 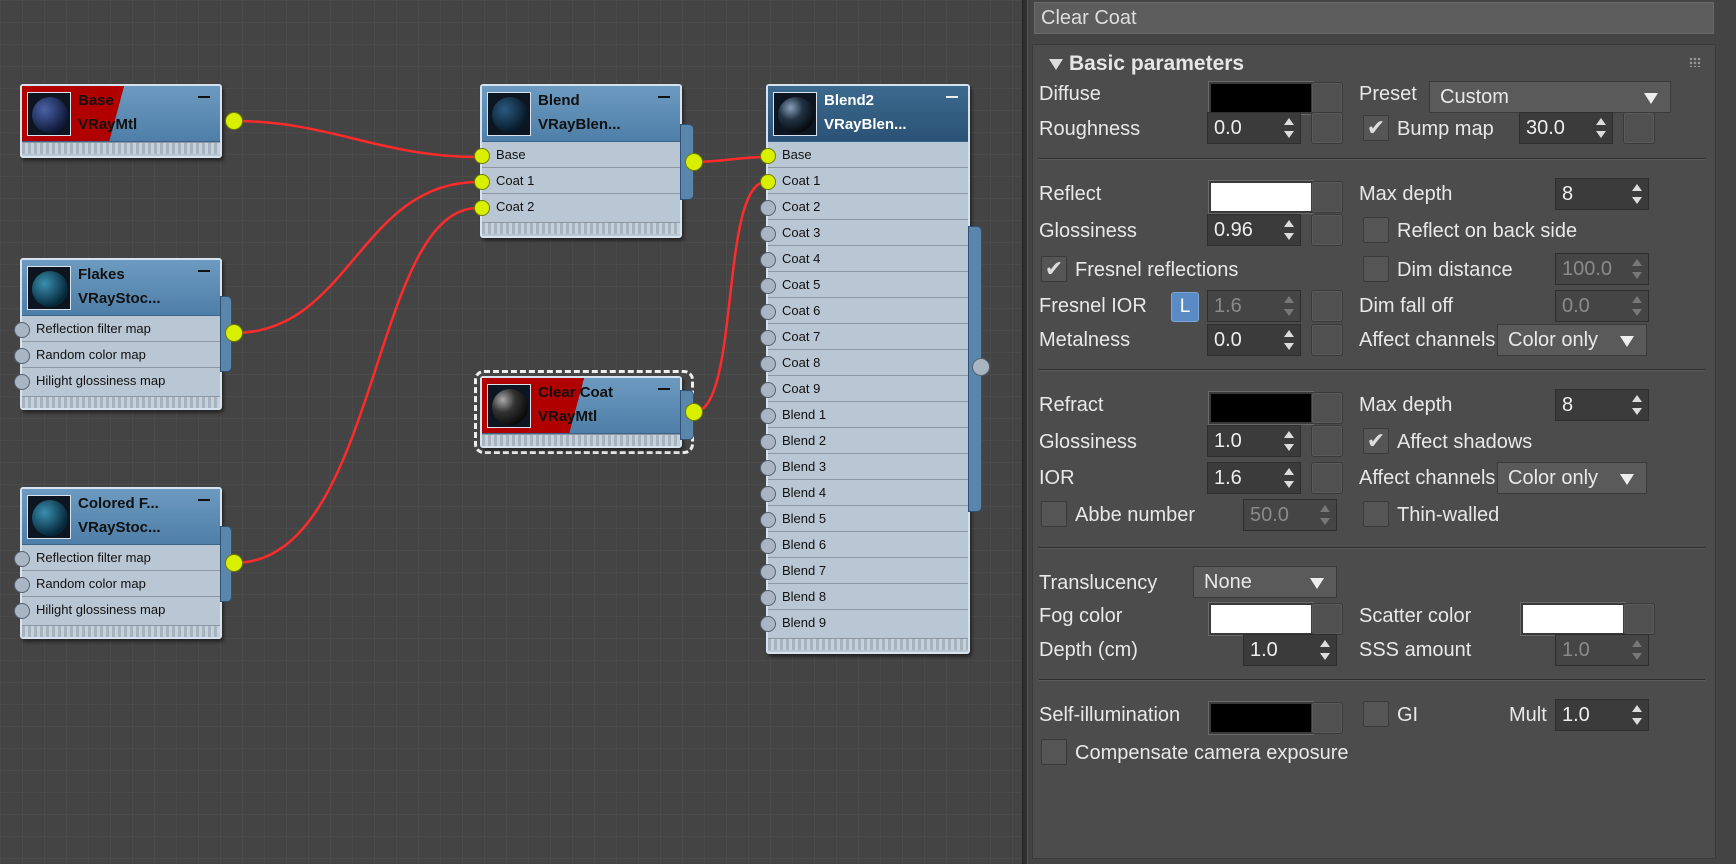 I want to click on fresnel-ior-spinner: 1.6, so click(x=1254, y=306).